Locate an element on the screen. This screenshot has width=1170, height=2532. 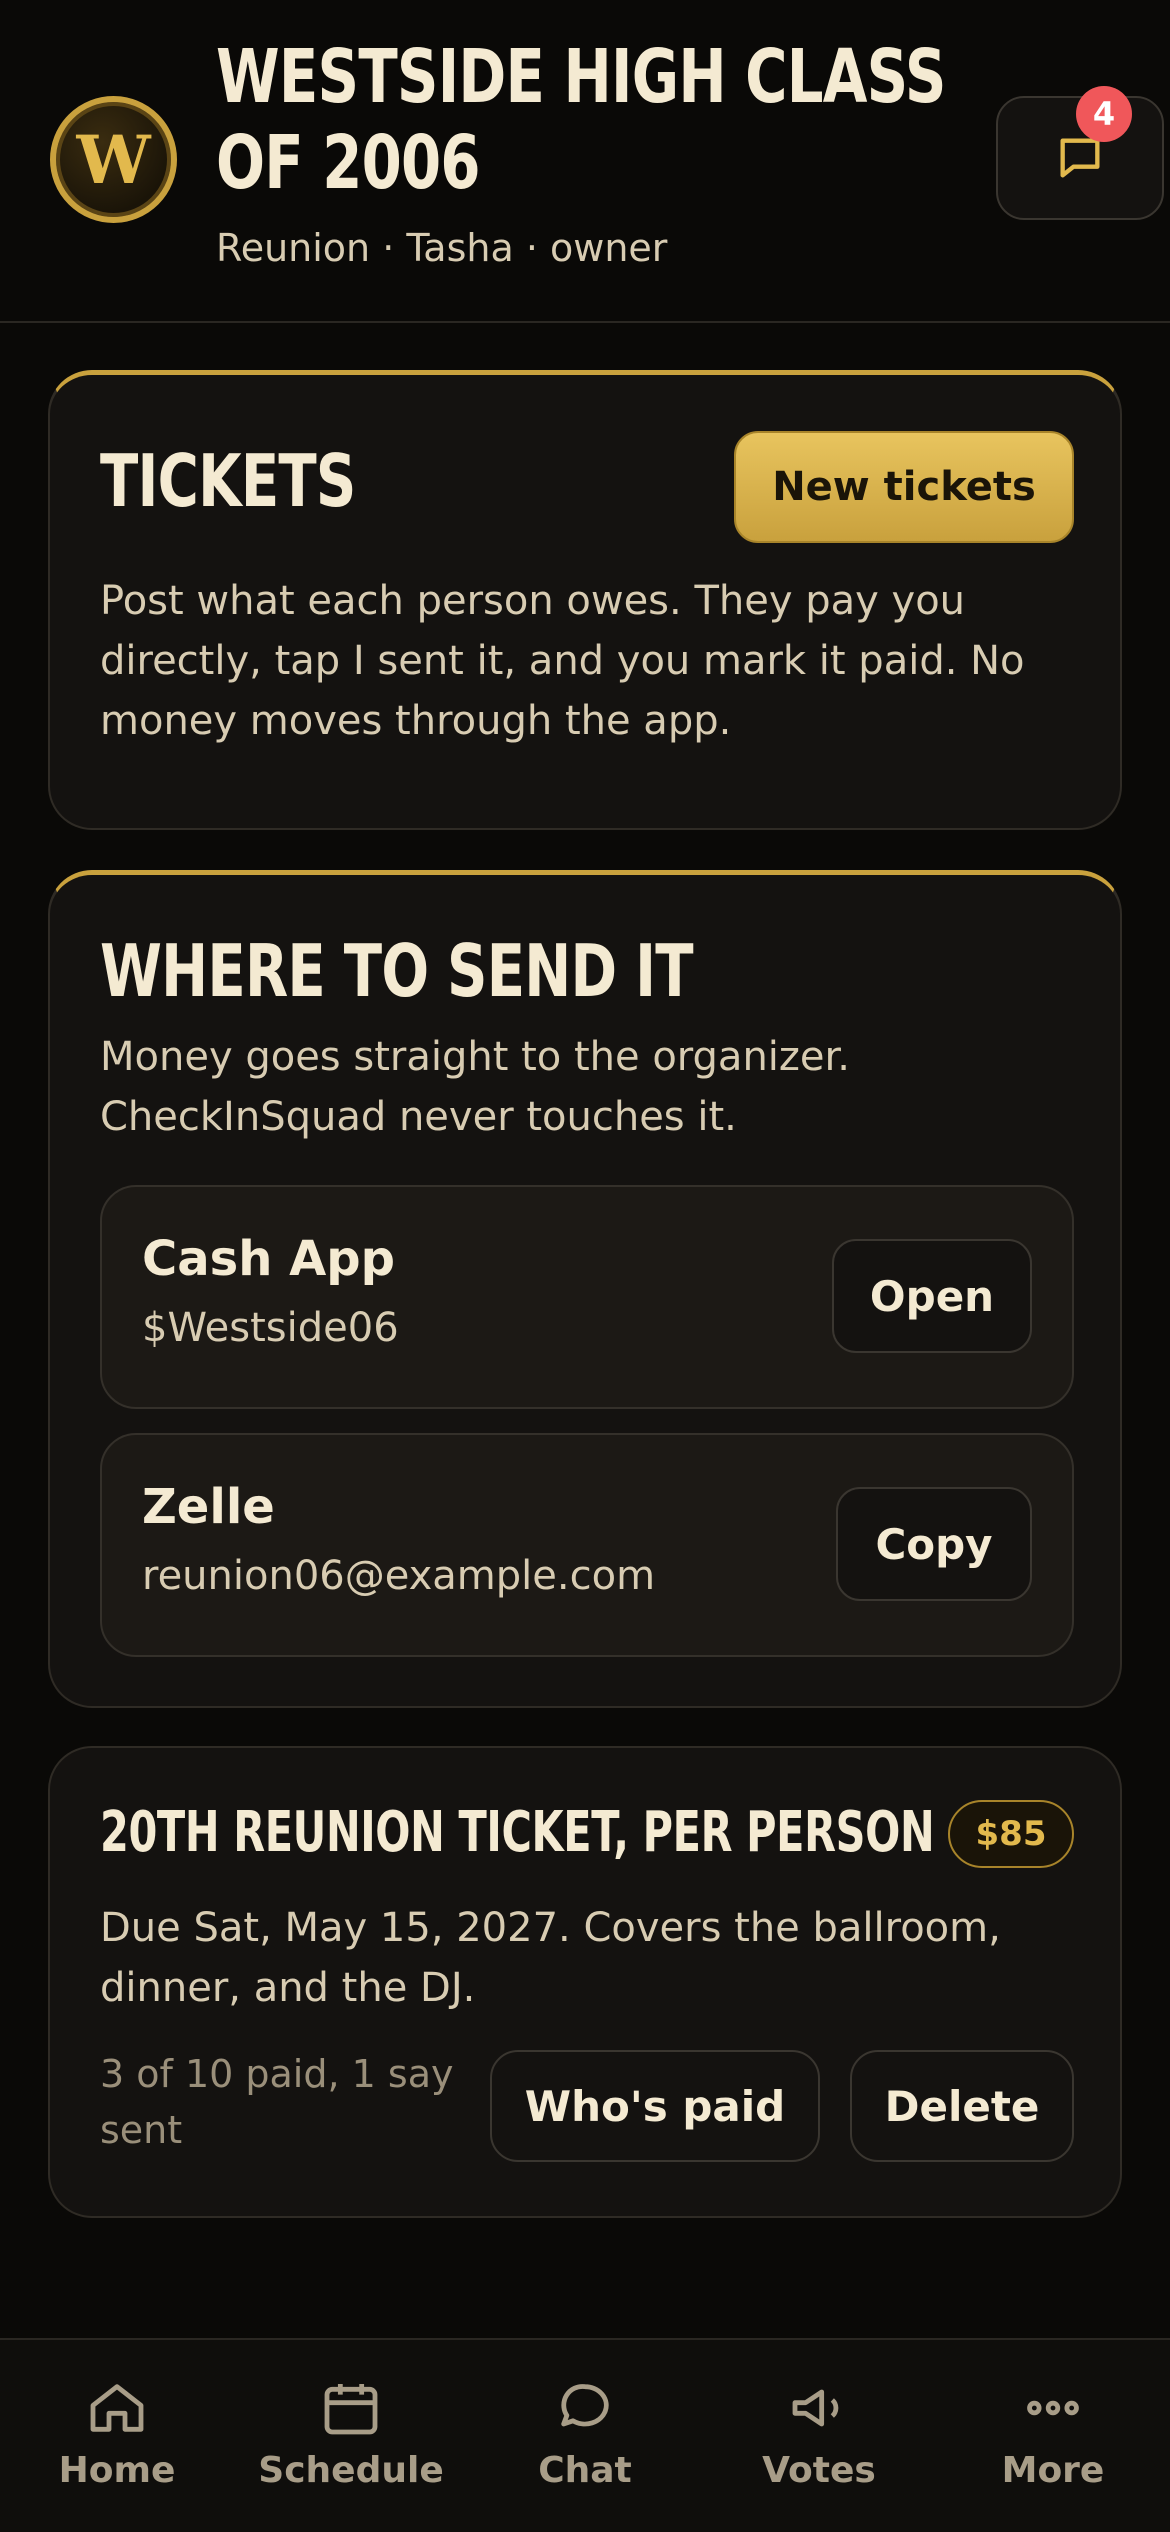
notification-badge: 4 is located at coordinates (1104, 114).